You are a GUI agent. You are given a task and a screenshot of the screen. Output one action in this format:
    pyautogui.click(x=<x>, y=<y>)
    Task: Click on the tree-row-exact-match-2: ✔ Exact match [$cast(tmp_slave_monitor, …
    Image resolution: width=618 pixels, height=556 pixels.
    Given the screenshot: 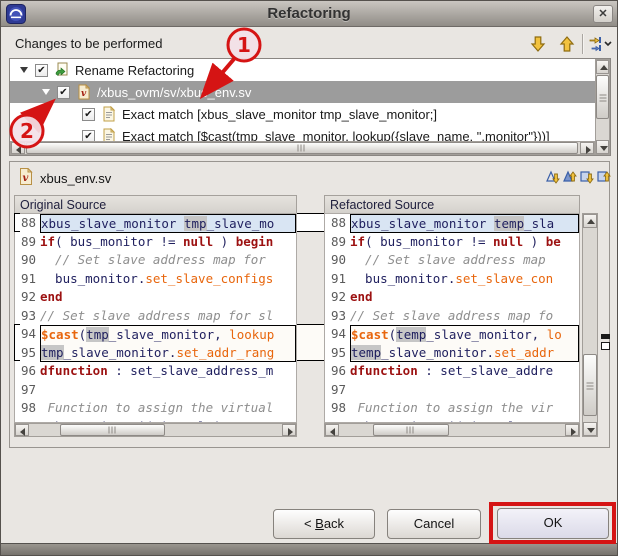 What is the action you would take?
    pyautogui.click(x=302, y=133)
    